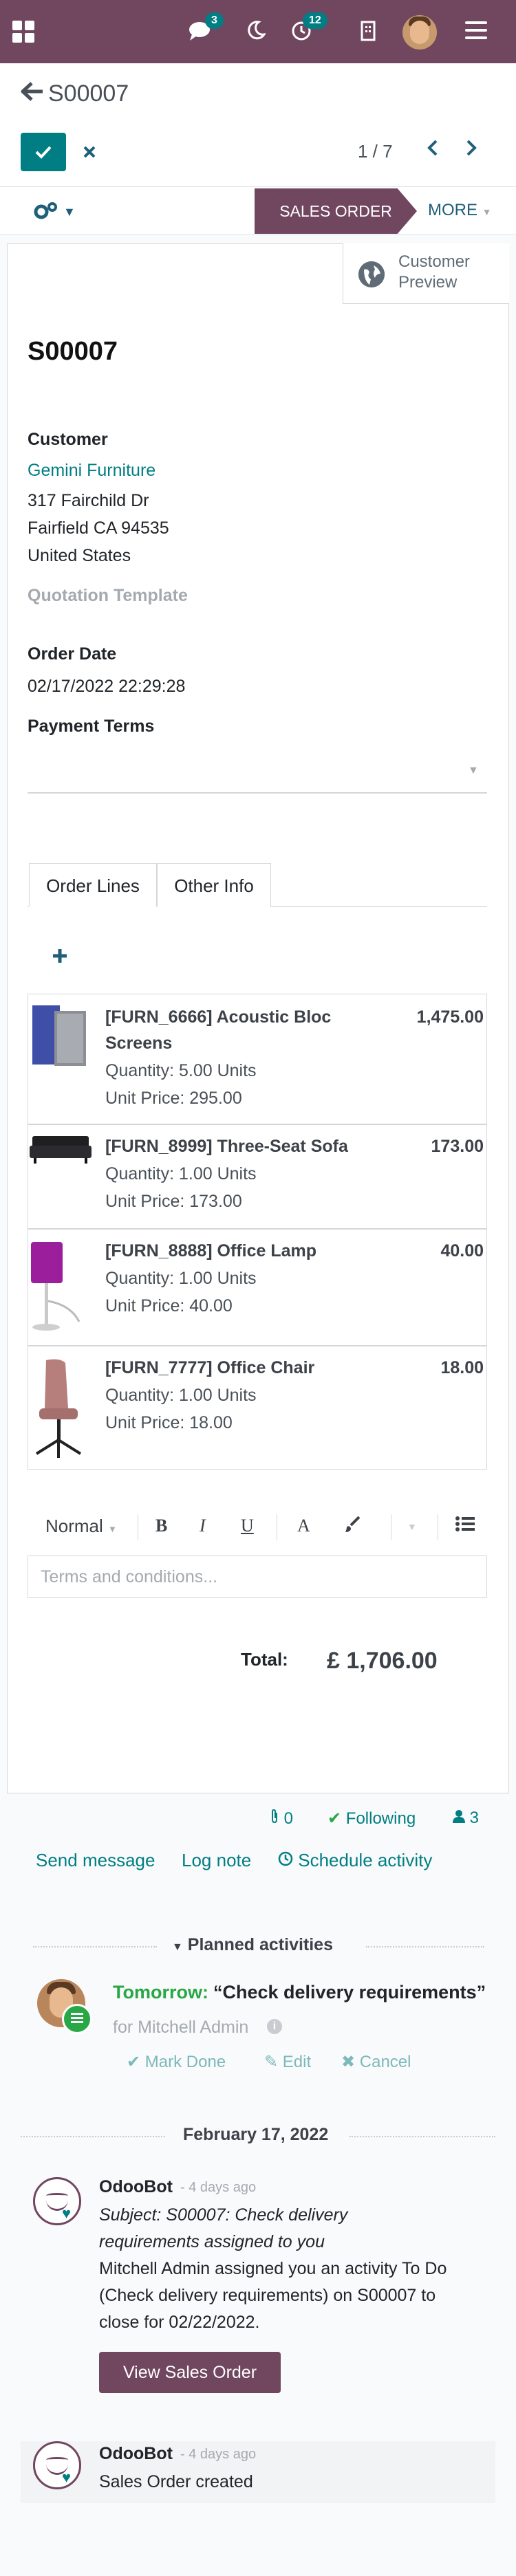 The image size is (516, 2576). Describe the element at coordinates (181, 1278) in the screenshot. I see `line-quantity: Quantity: 1.00 Units` at that location.